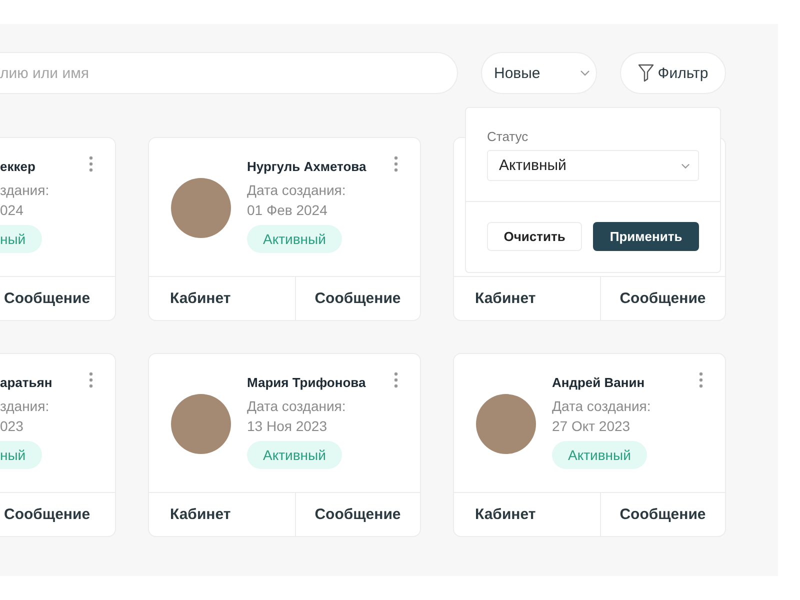 The image size is (800, 600). Describe the element at coordinates (593, 165) in the screenshot. I see `status-select: Активный` at that location.